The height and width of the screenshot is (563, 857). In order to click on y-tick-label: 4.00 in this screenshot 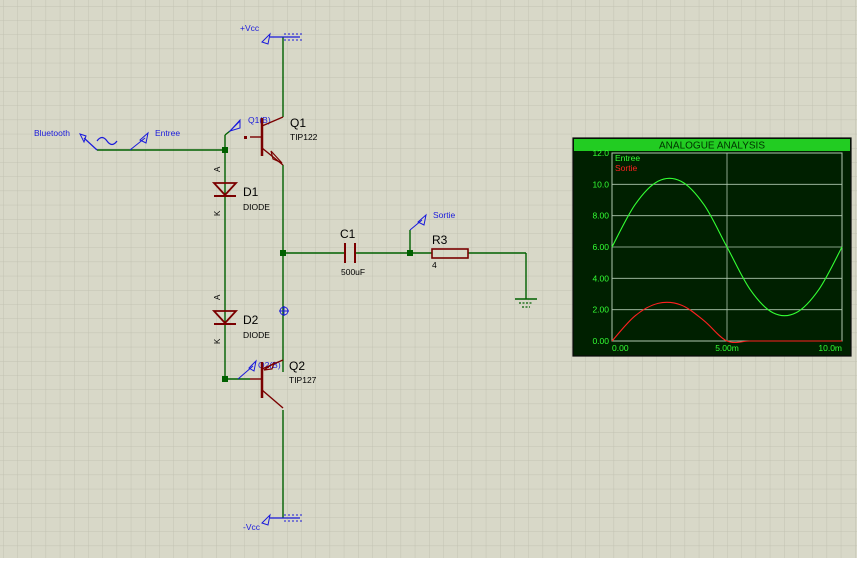, I will do `click(600, 278)`.